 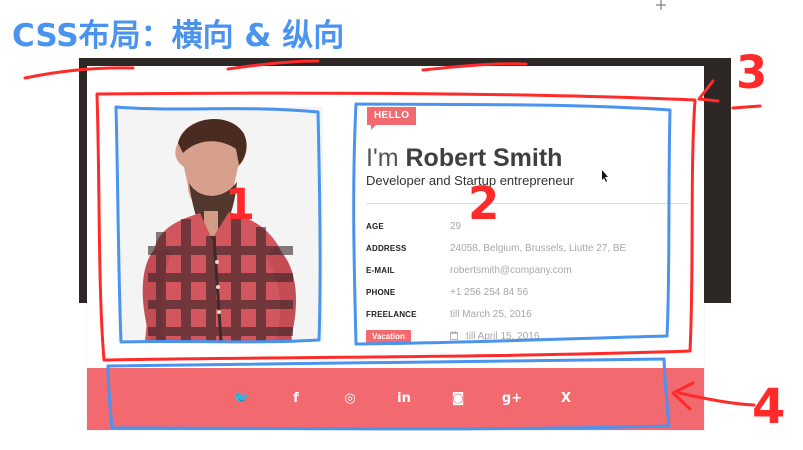 I want to click on detail-label-address: ADDRESS, so click(x=386, y=248).